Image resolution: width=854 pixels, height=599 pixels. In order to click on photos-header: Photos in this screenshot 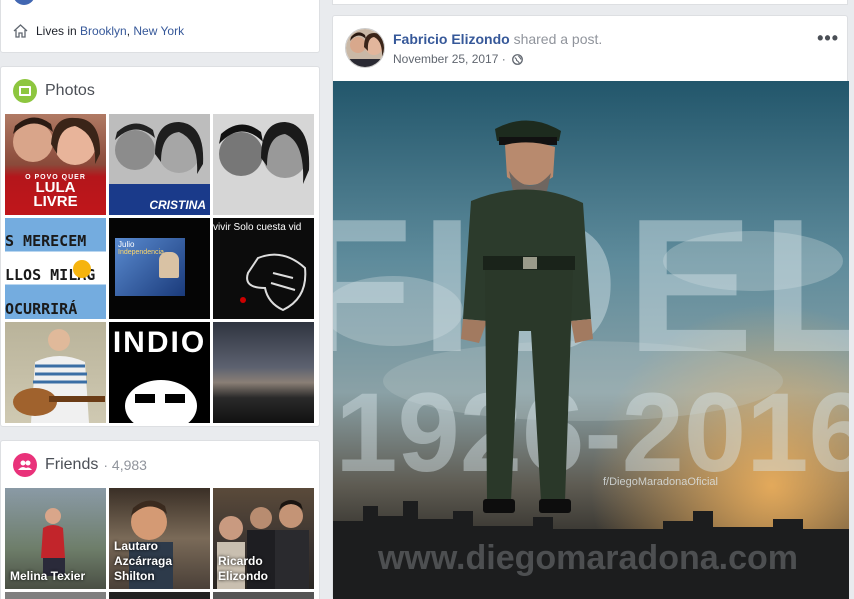, I will do `click(54, 91)`.